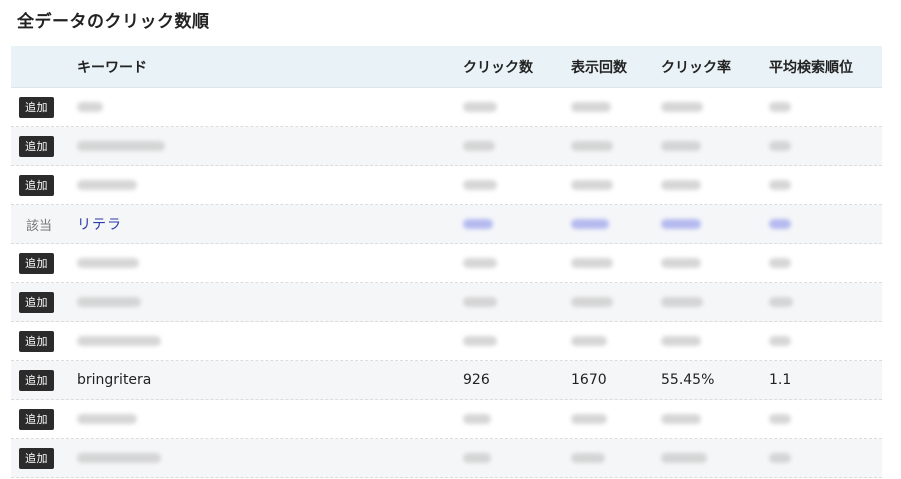 The height and width of the screenshot is (479, 901). What do you see at coordinates (114, 380) in the screenshot?
I see `keyword-text: bringritera` at bounding box center [114, 380].